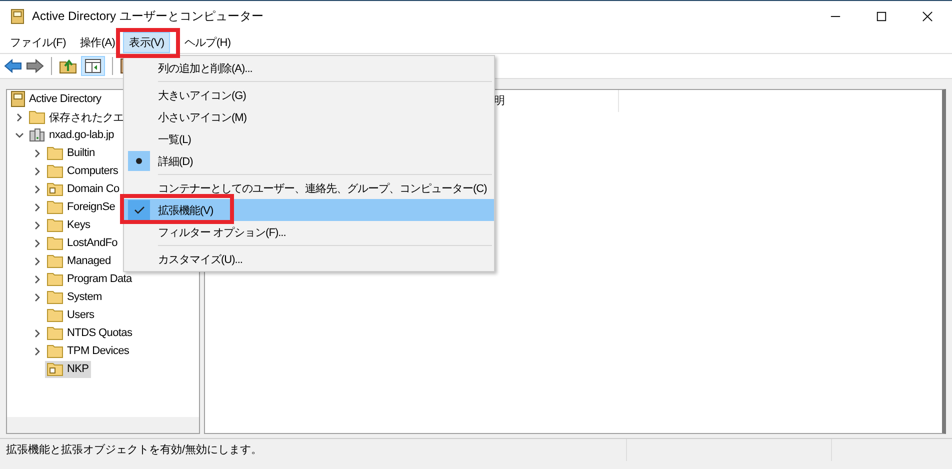 The width and height of the screenshot is (952, 469). Describe the element at coordinates (38, 42) in the screenshot. I see `menu-bar-item: ファイル(F)` at that location.